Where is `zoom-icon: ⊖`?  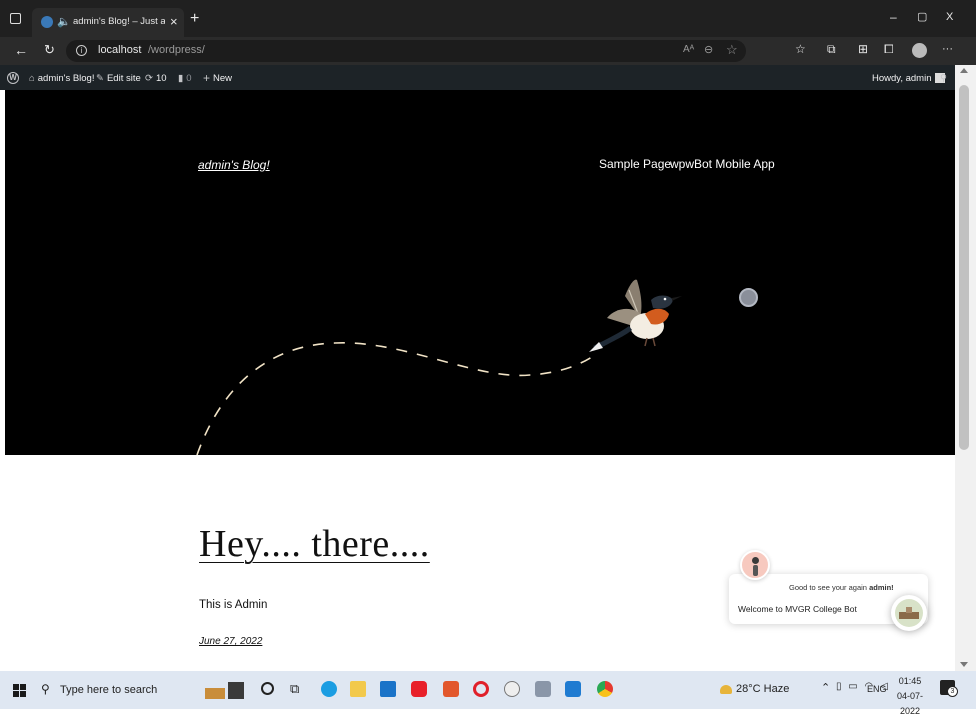 zoom-icon: ⊖ is located at coordinates (708, 49).